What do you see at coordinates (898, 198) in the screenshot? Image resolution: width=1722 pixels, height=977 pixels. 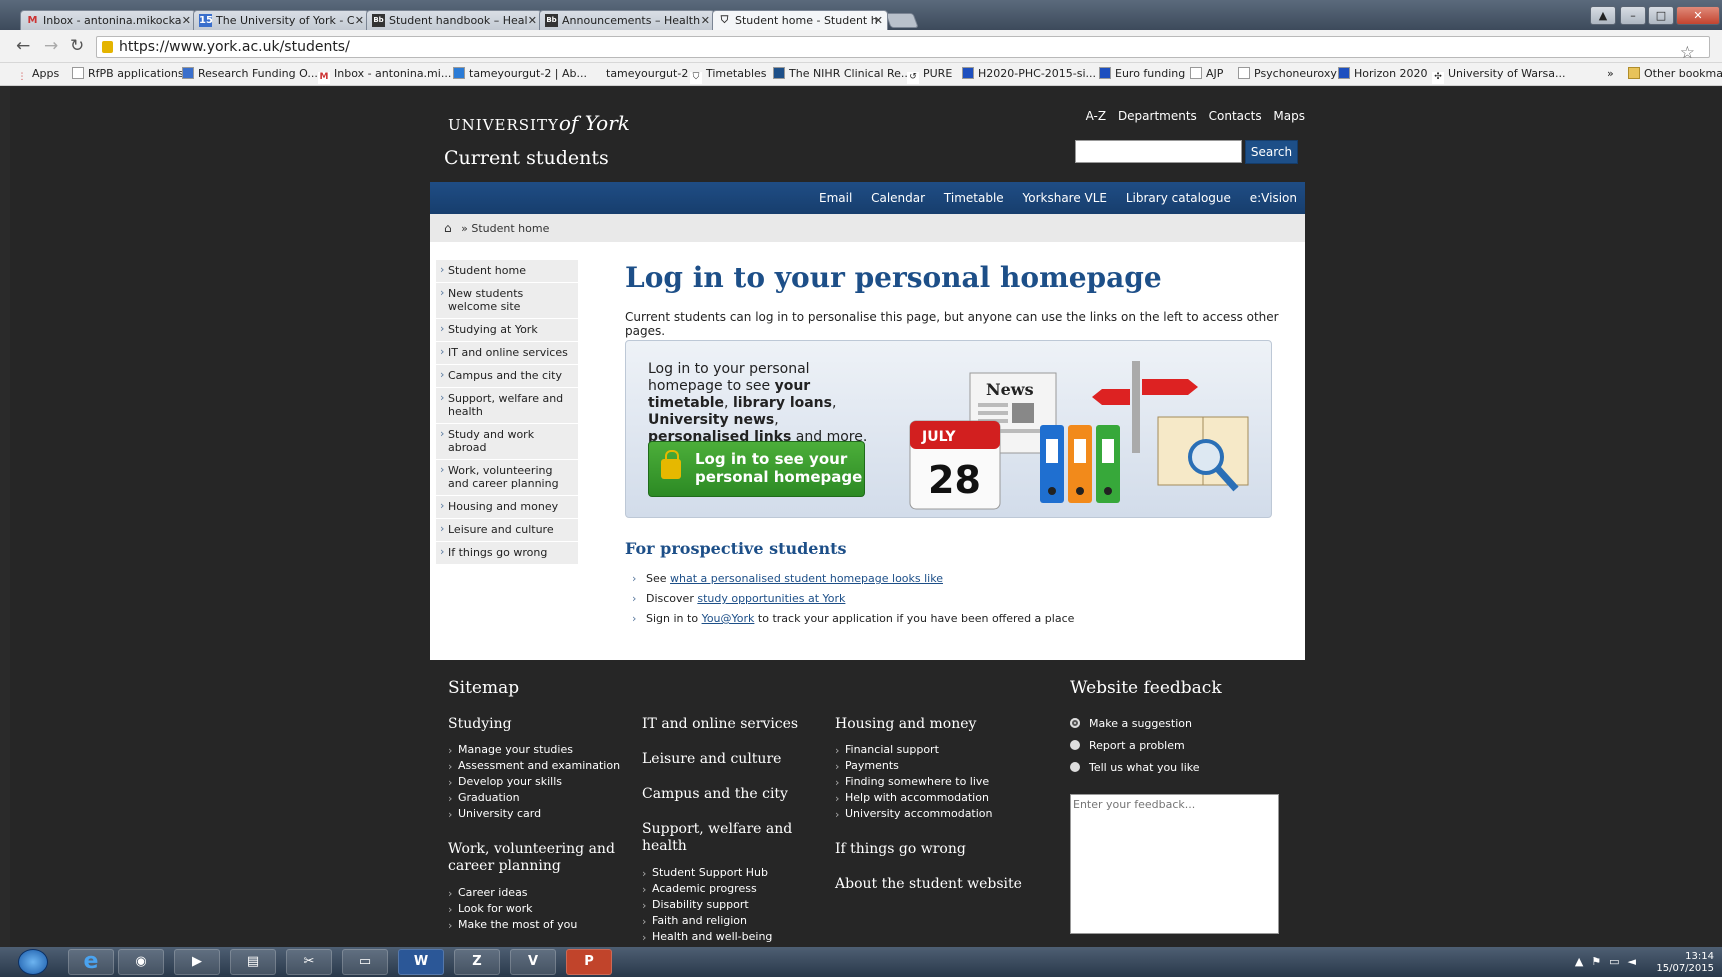 I see `link-calendar: Calendar` at bounding box center [898, 198].